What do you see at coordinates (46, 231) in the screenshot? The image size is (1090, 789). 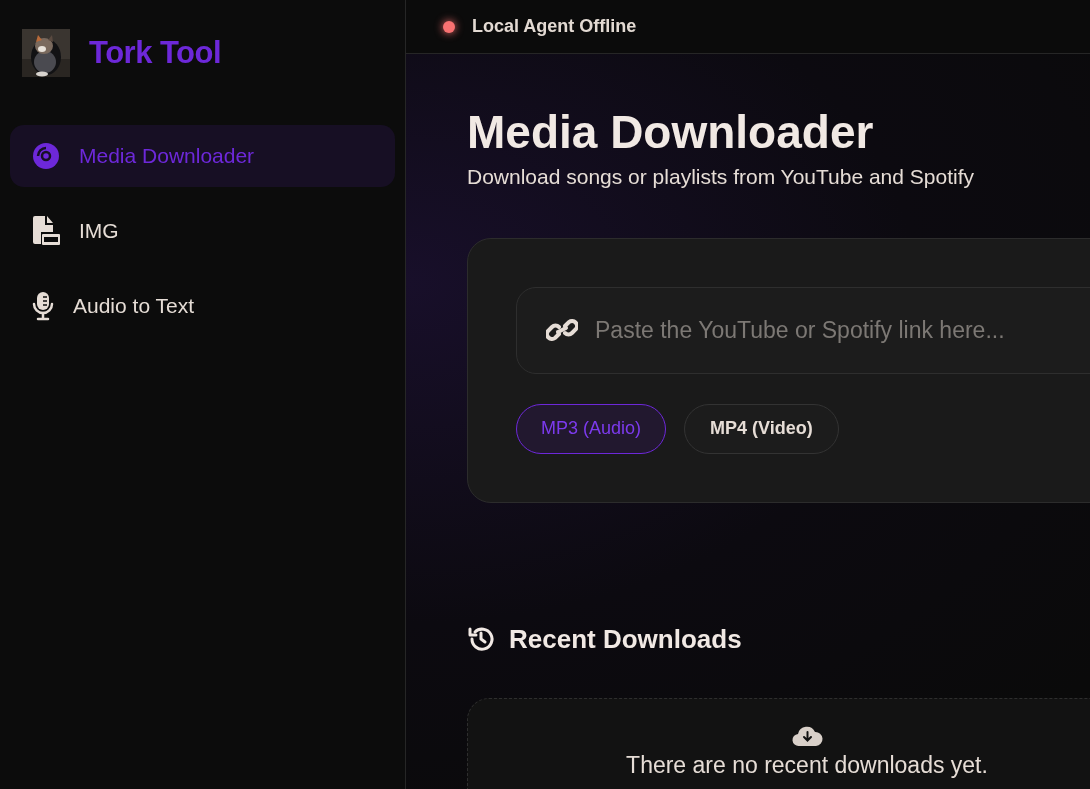 I see `pdf-file-icon` at bounding box center [46, 231].